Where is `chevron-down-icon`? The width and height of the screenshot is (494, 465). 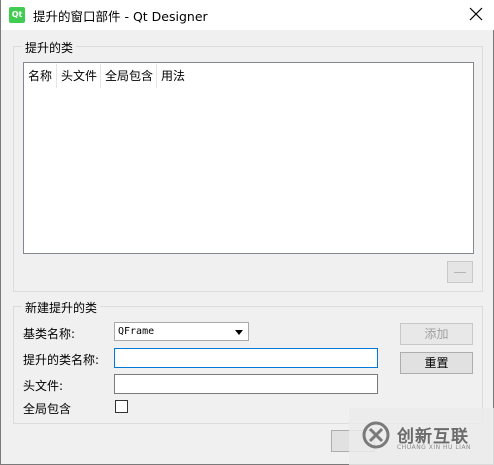 chevron-down-icon is located at coordinates (239, 332).